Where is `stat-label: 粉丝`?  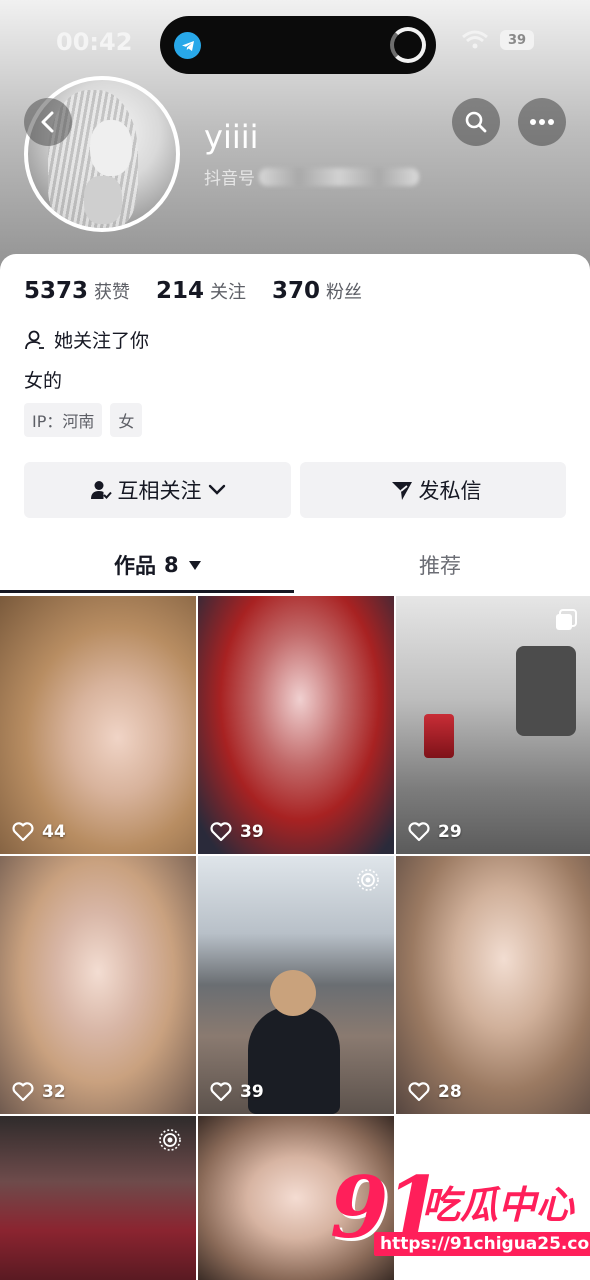
stat-label: 粉丝 is located at coordinates (344, 292).